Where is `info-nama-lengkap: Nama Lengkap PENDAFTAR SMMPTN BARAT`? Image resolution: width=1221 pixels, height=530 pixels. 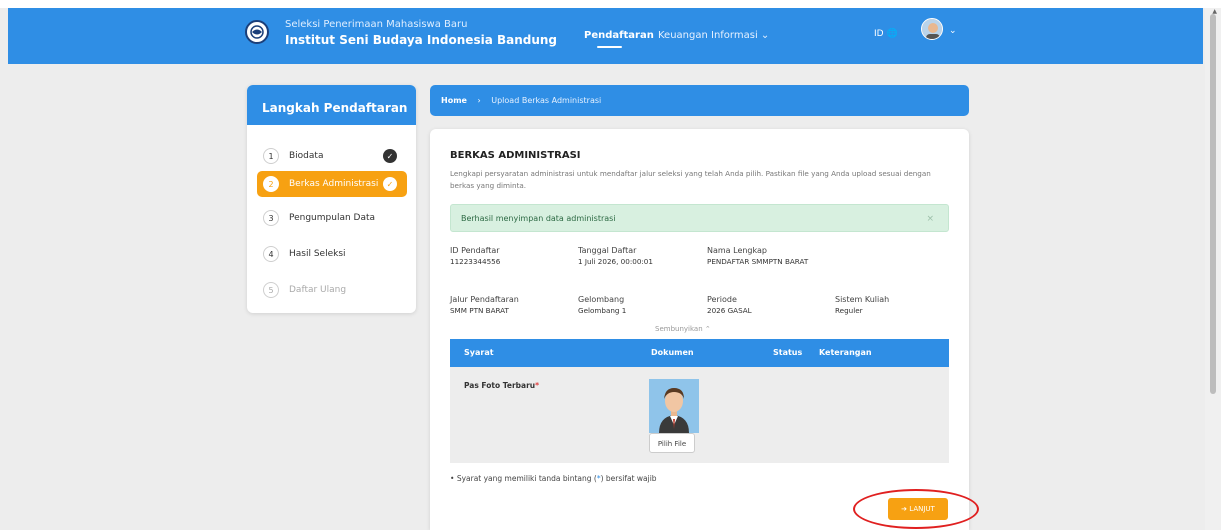
info-nama-lengkap: Nama Lengkap PENDAFTAR SMMPTN BARAT is located at coordinates (757, 256).